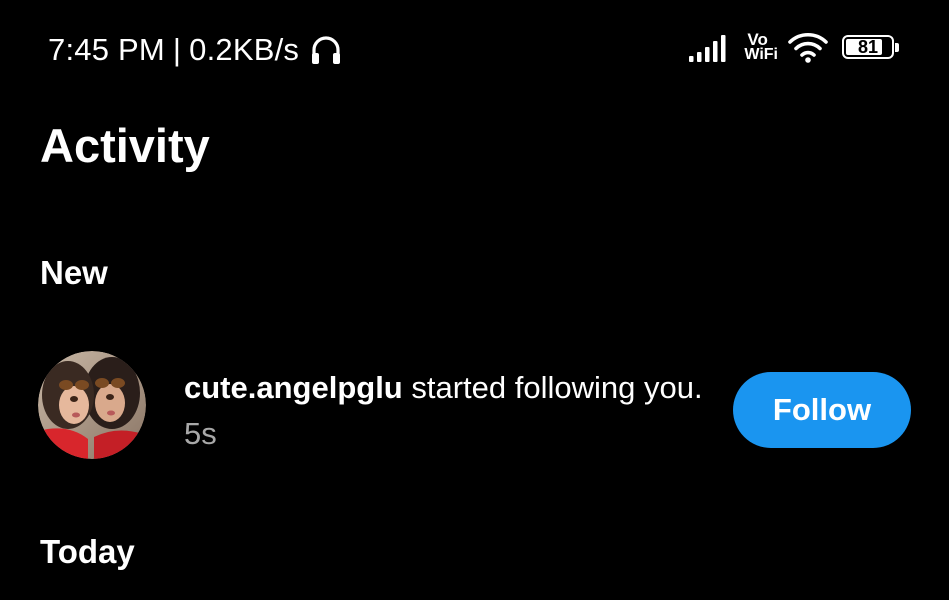 The width and height of the screenshot is (949, 600). Describe the element at coordinates (897, 47) in the screenshot. I see `battery-cap` at that location.